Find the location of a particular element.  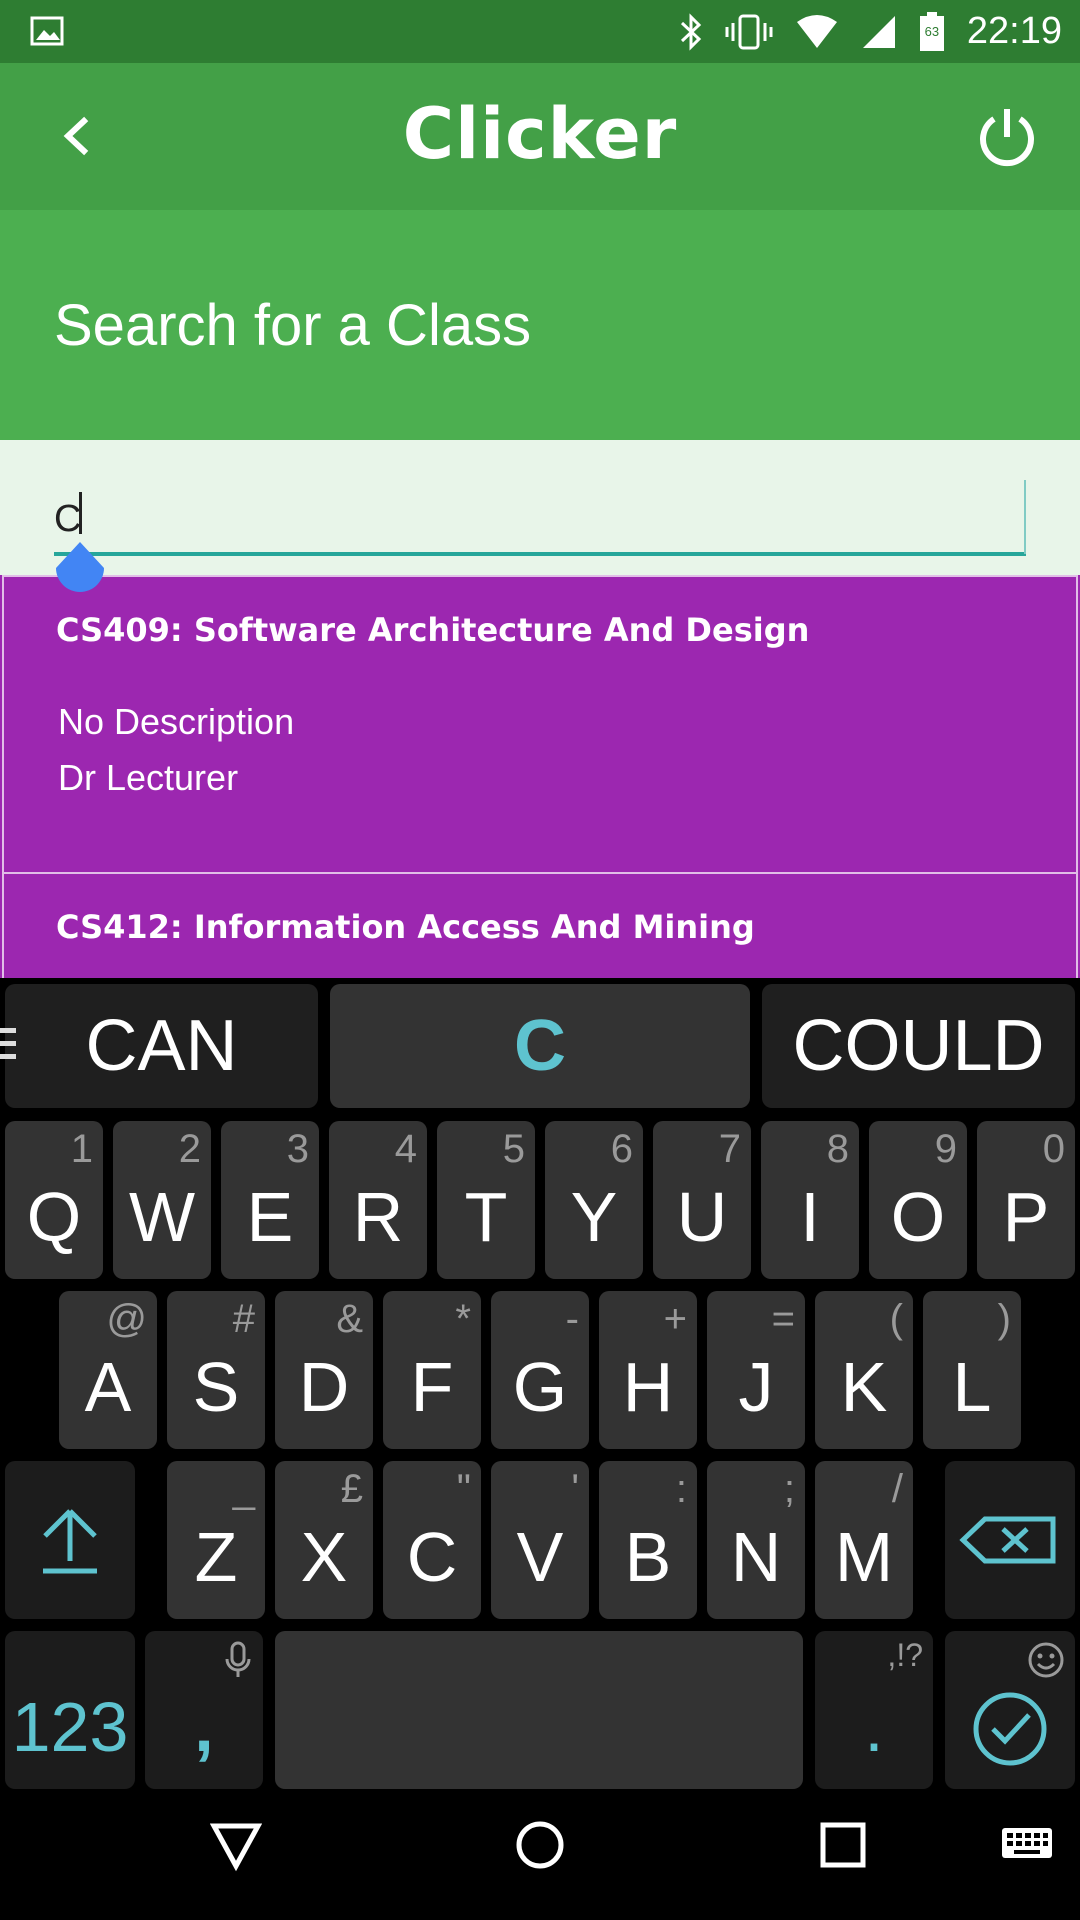

key-hint: 1 is located at coordinates (81, 1149).